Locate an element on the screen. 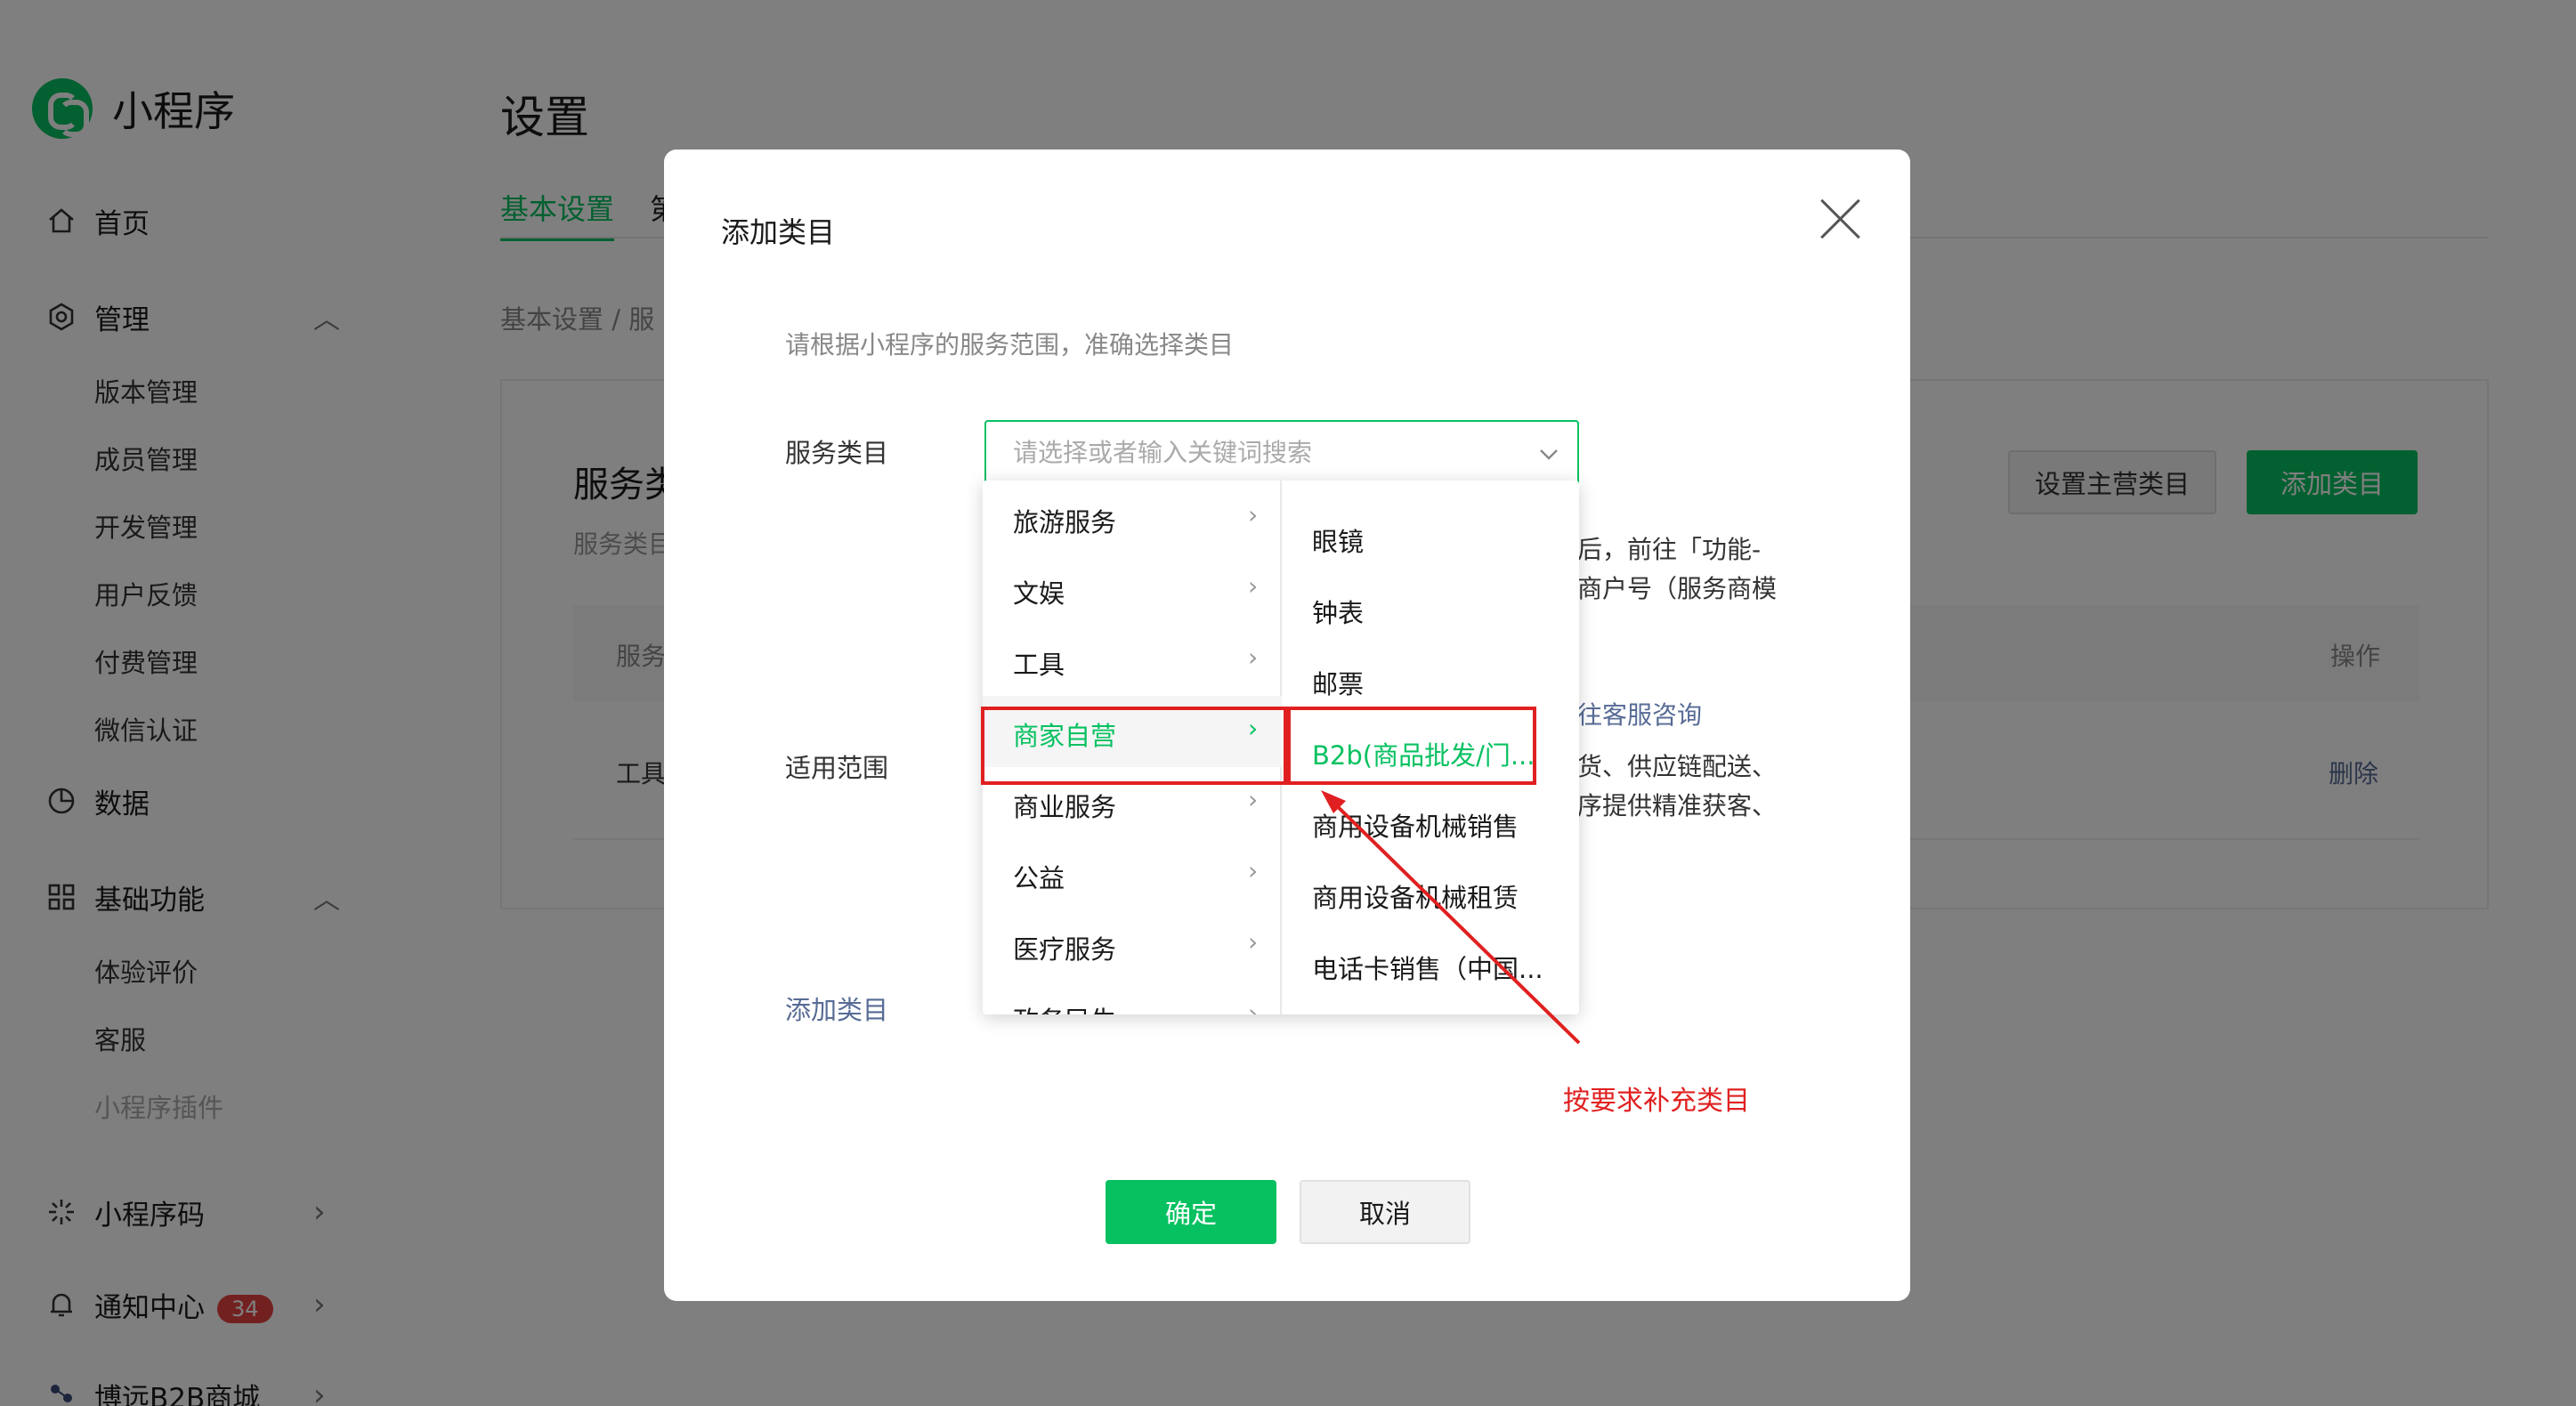 The width and height of the screenshot is (2576, 1406). category-search-select is located at coordinates (1281, 453).